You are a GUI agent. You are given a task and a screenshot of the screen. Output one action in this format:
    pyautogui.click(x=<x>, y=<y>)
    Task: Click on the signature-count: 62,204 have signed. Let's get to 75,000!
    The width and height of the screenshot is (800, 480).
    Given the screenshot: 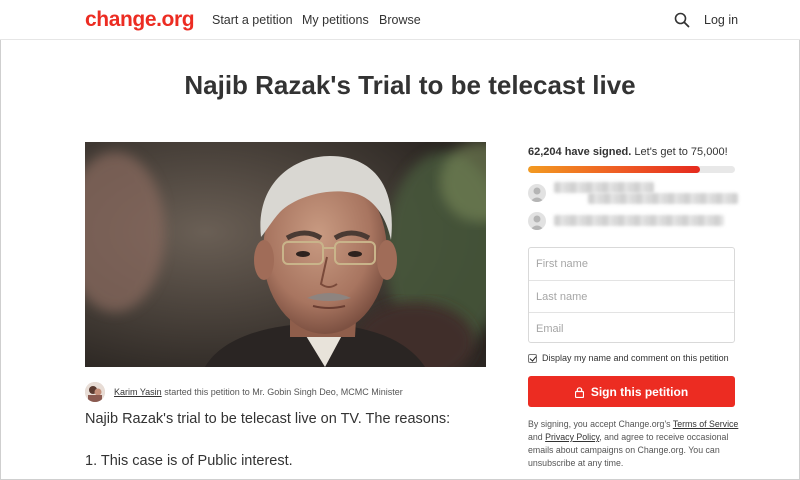 What is the action you would take?
    pyautogui.click(x=628, y=152)
    